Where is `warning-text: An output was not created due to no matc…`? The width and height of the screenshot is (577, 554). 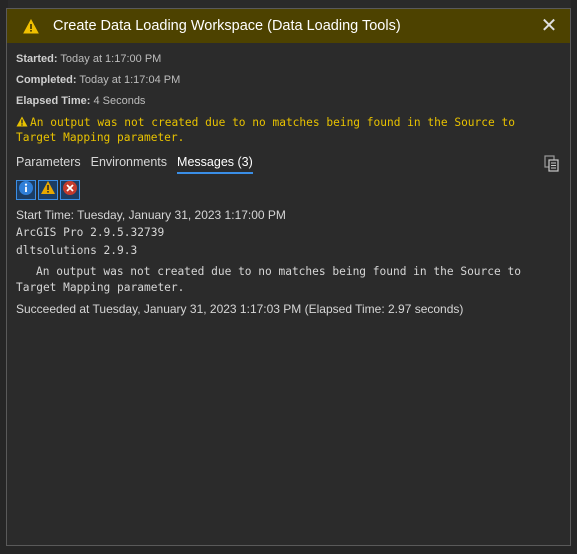
warning-text: An output was not created due to no matc… is located at coordinates (265, 130).